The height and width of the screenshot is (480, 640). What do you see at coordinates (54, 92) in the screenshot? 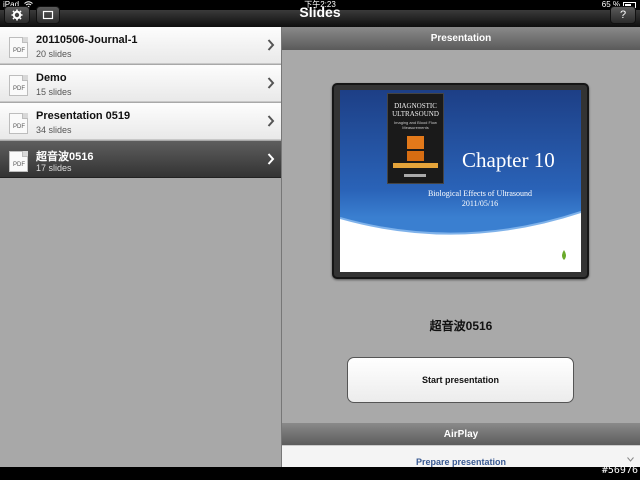
I see `list-item-slide-count: 15 slides` at bounding box center [54, 92].